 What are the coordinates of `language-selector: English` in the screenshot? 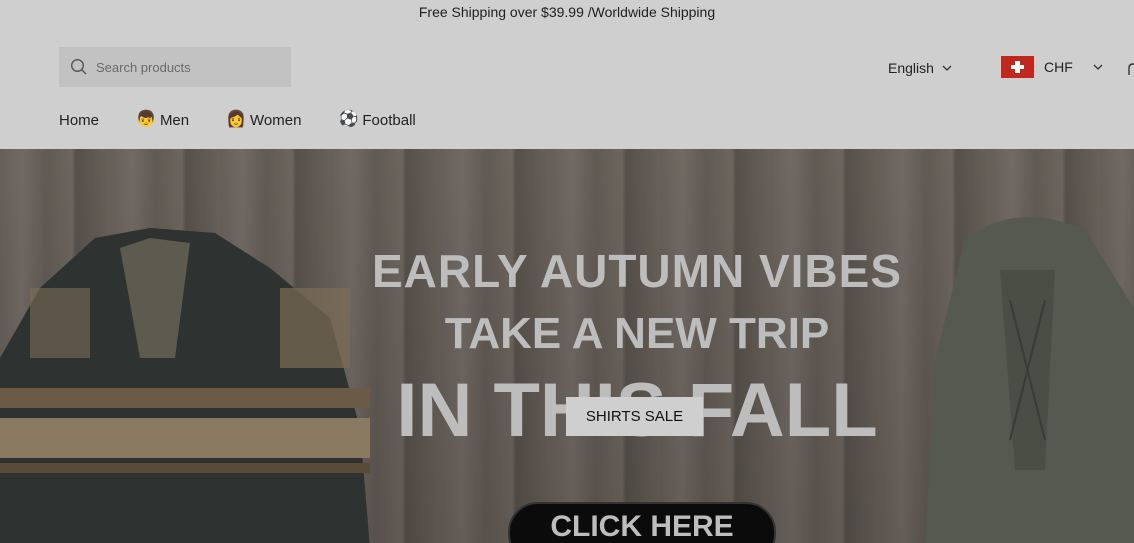 It's located at (920, 68).